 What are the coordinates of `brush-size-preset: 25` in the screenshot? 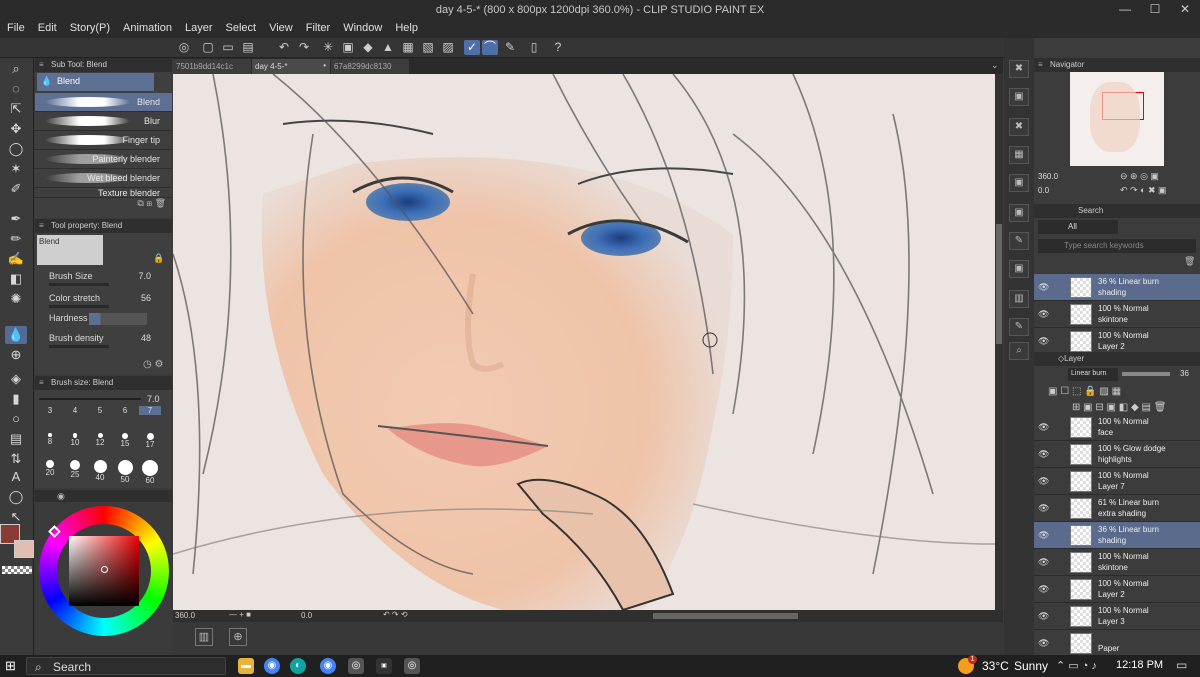 It's located at (75, 469).